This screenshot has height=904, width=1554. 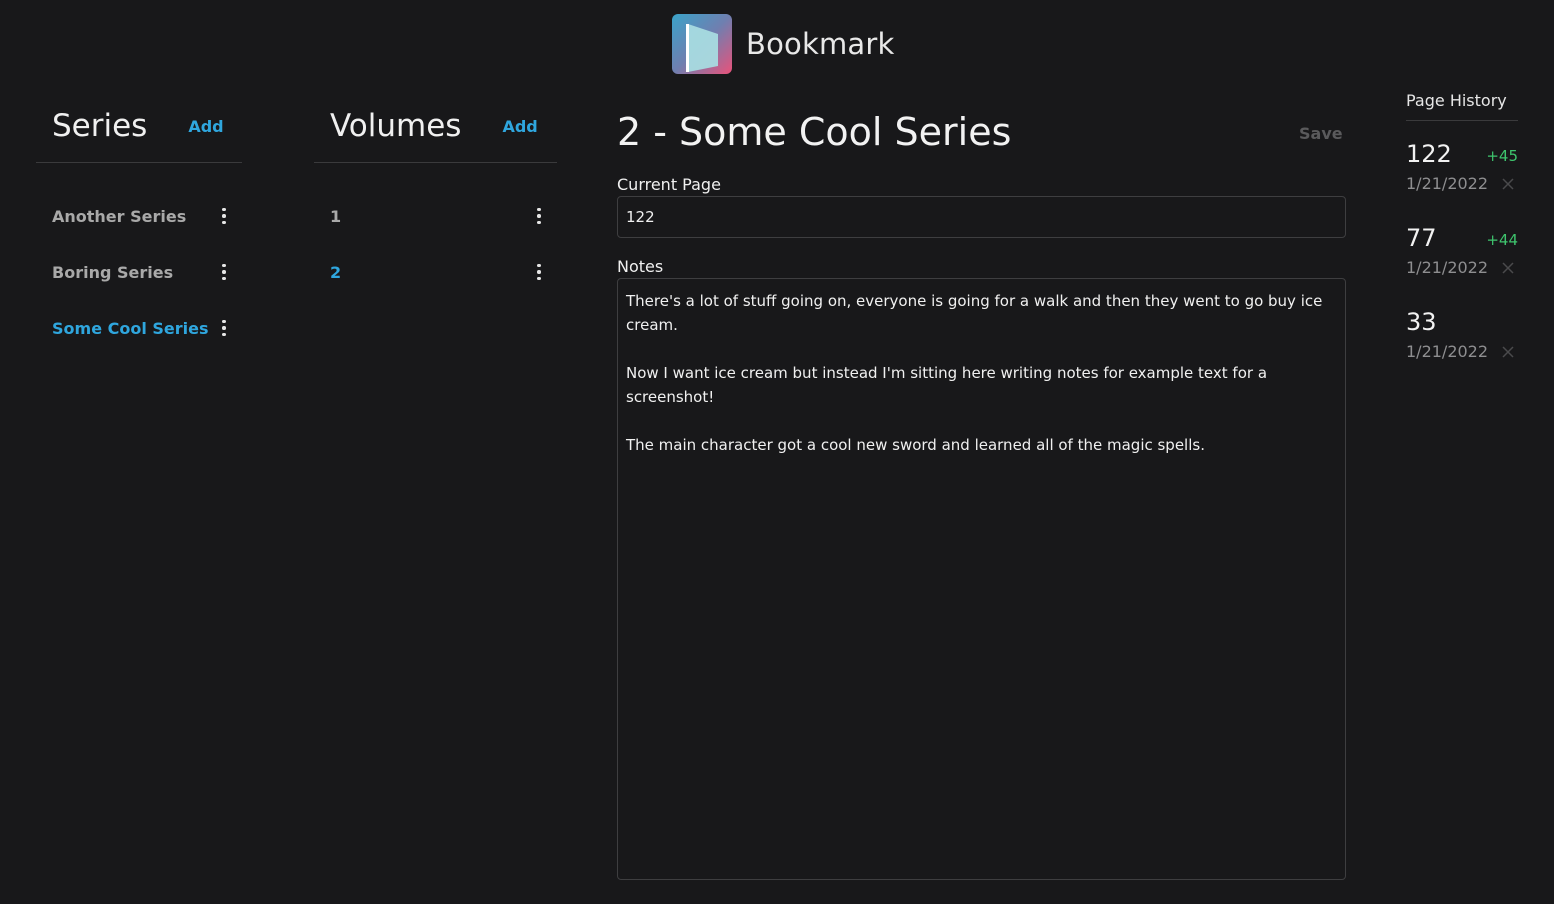 I want to click on series-header: Series Add, so click(x=138, y=126).